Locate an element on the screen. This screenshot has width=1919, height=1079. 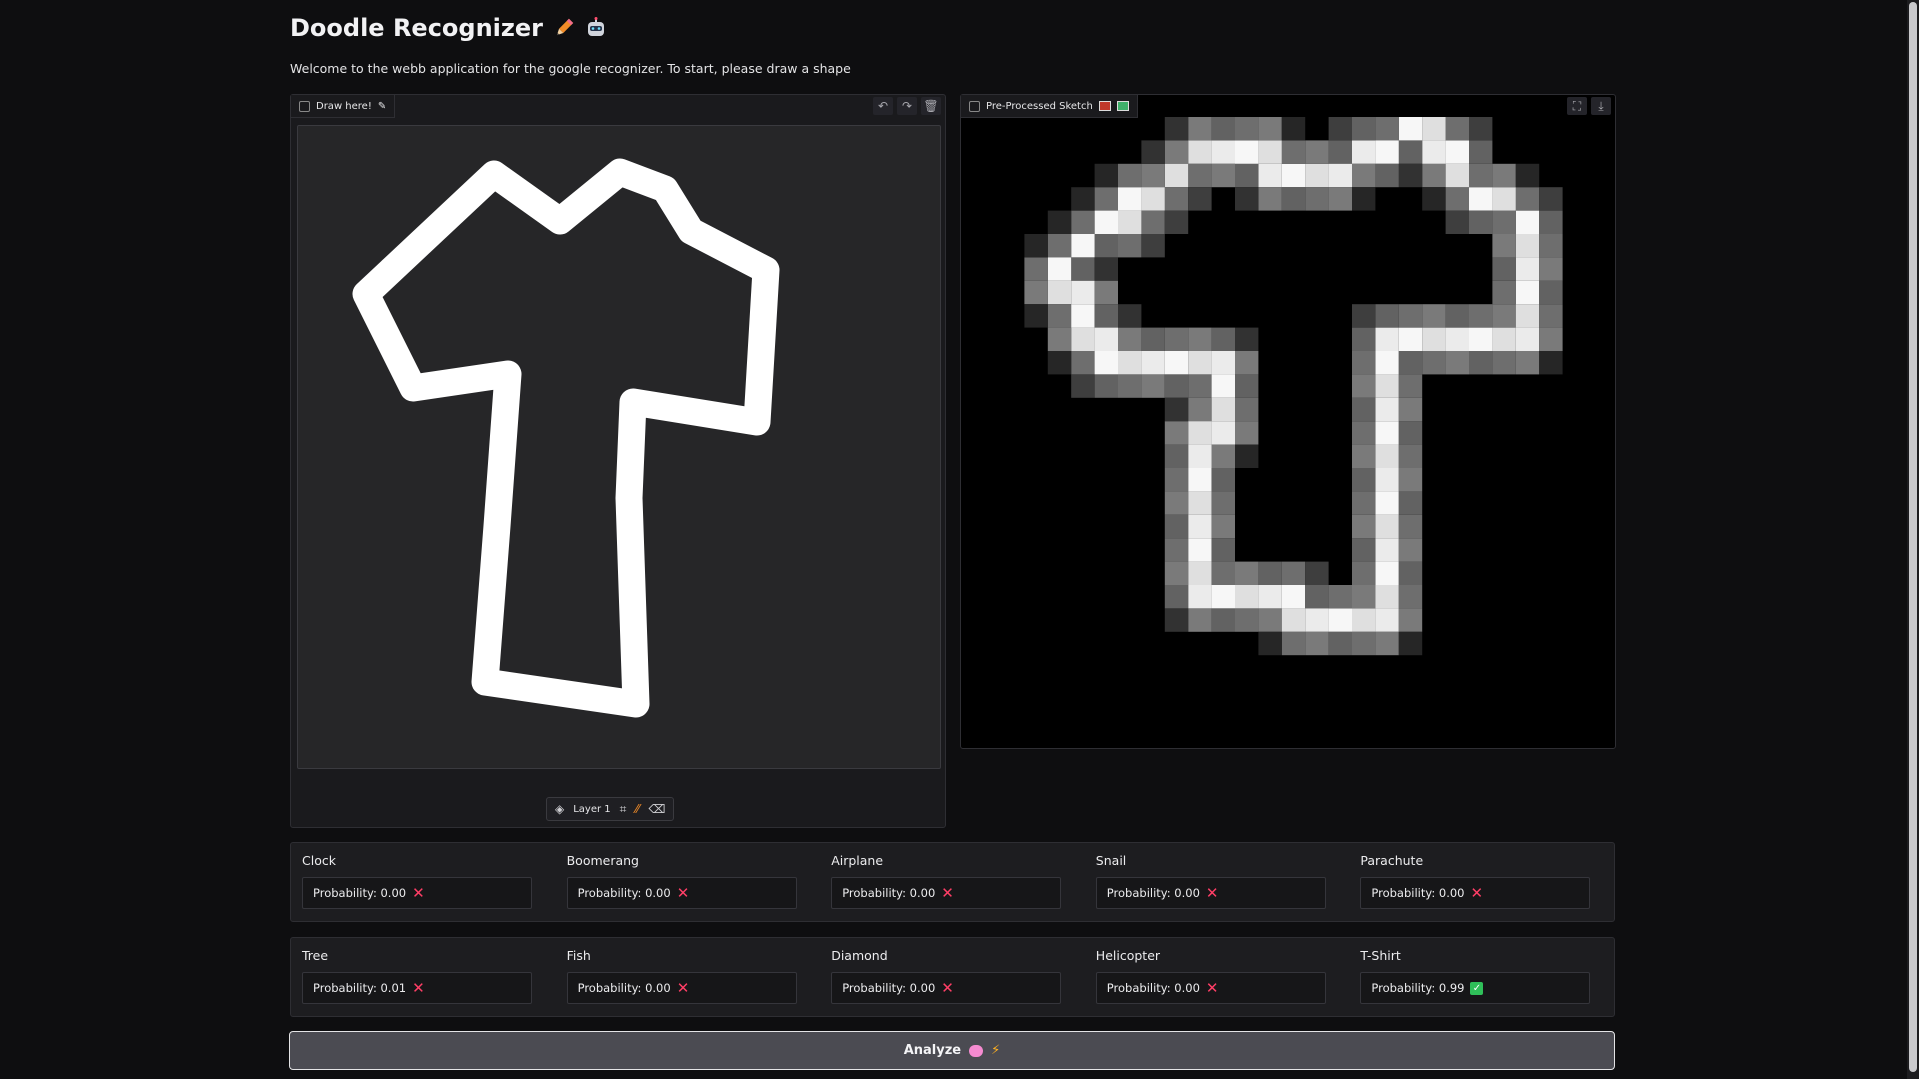
redo-icon: ↷ is located at coordinates (907, 106).